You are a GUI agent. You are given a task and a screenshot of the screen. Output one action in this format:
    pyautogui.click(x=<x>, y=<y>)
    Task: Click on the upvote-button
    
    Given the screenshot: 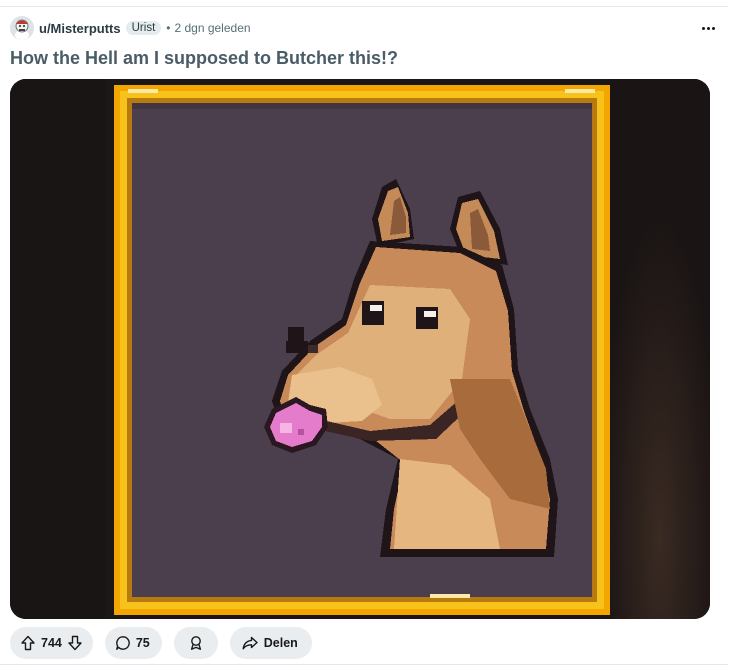 What is the action you would take?
    pyautogui.click(x=28, y=643)
    